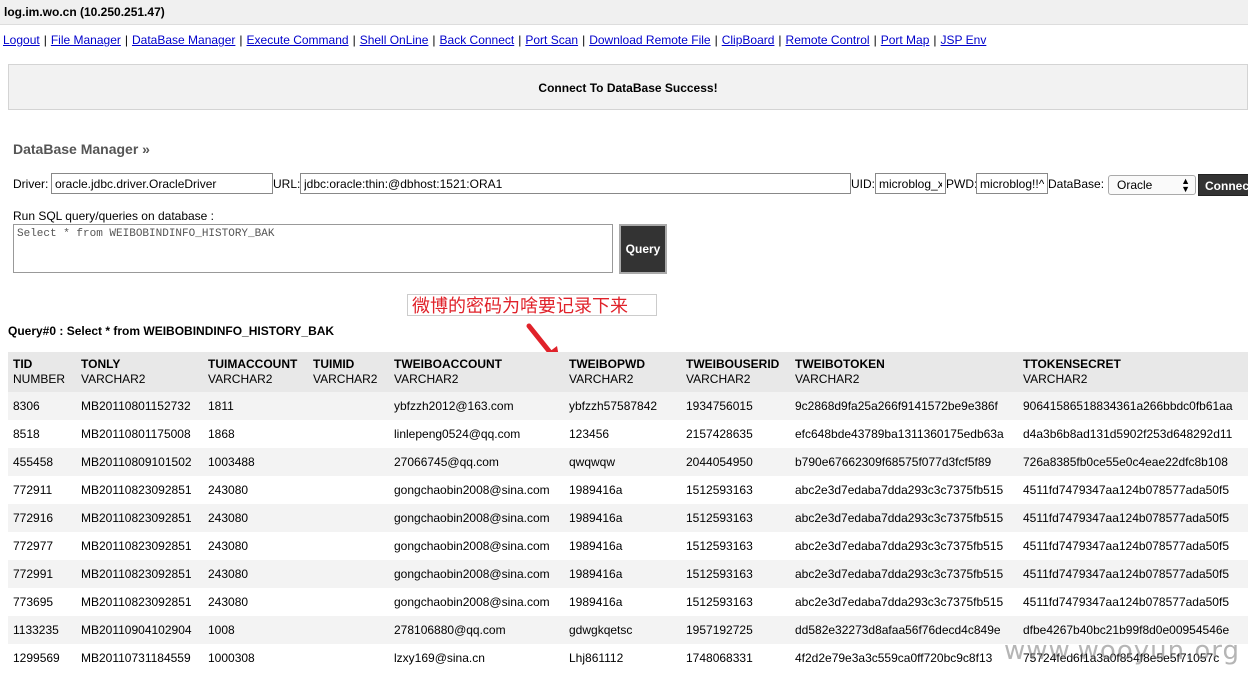 This screenshot has width=1248, height=678. I want to click on nav-shell-online: Shell OnLine, so click(394, 40).